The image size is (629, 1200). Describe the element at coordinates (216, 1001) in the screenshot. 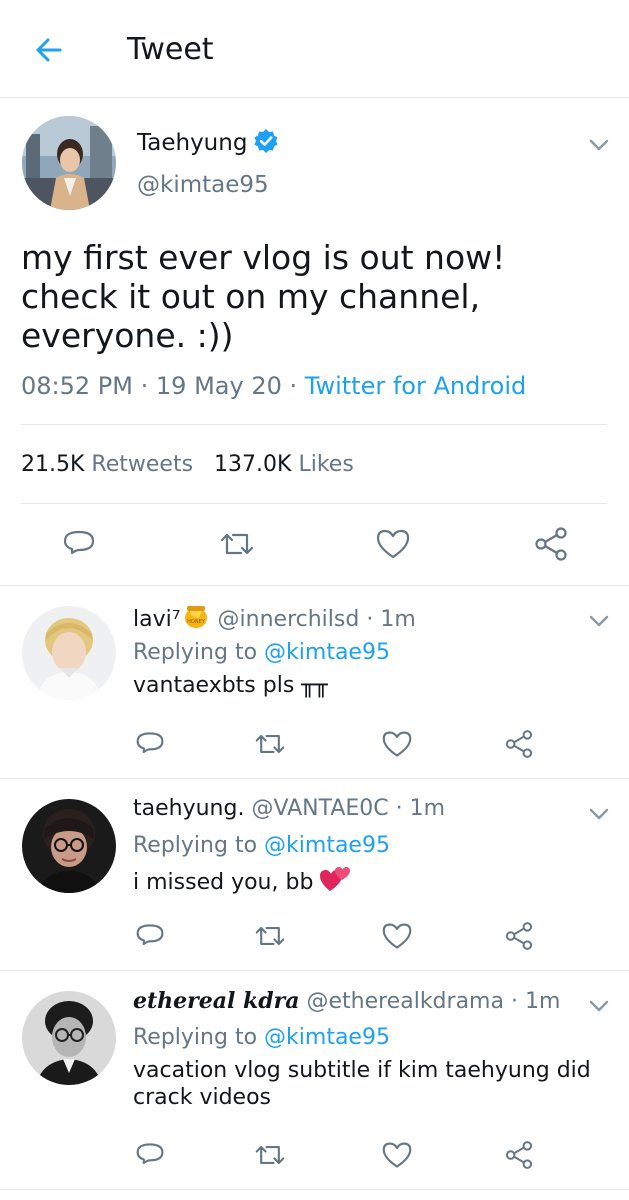

I see `reply-author-name: ethereal kdra` at that location.